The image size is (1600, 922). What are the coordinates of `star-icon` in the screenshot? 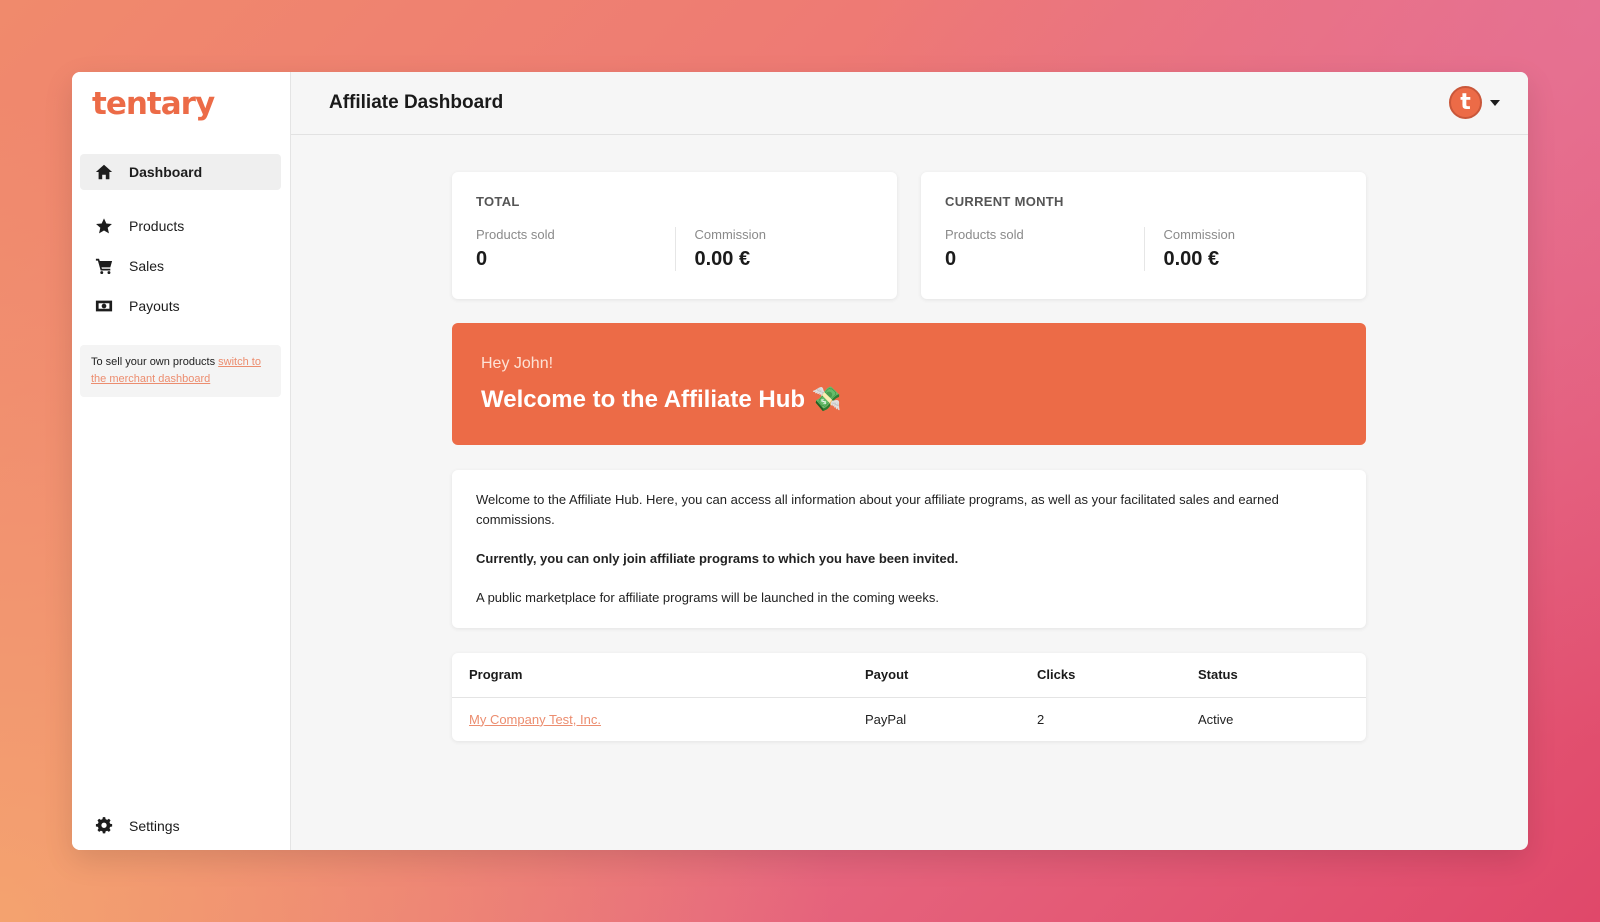 It's located at (104, 226).